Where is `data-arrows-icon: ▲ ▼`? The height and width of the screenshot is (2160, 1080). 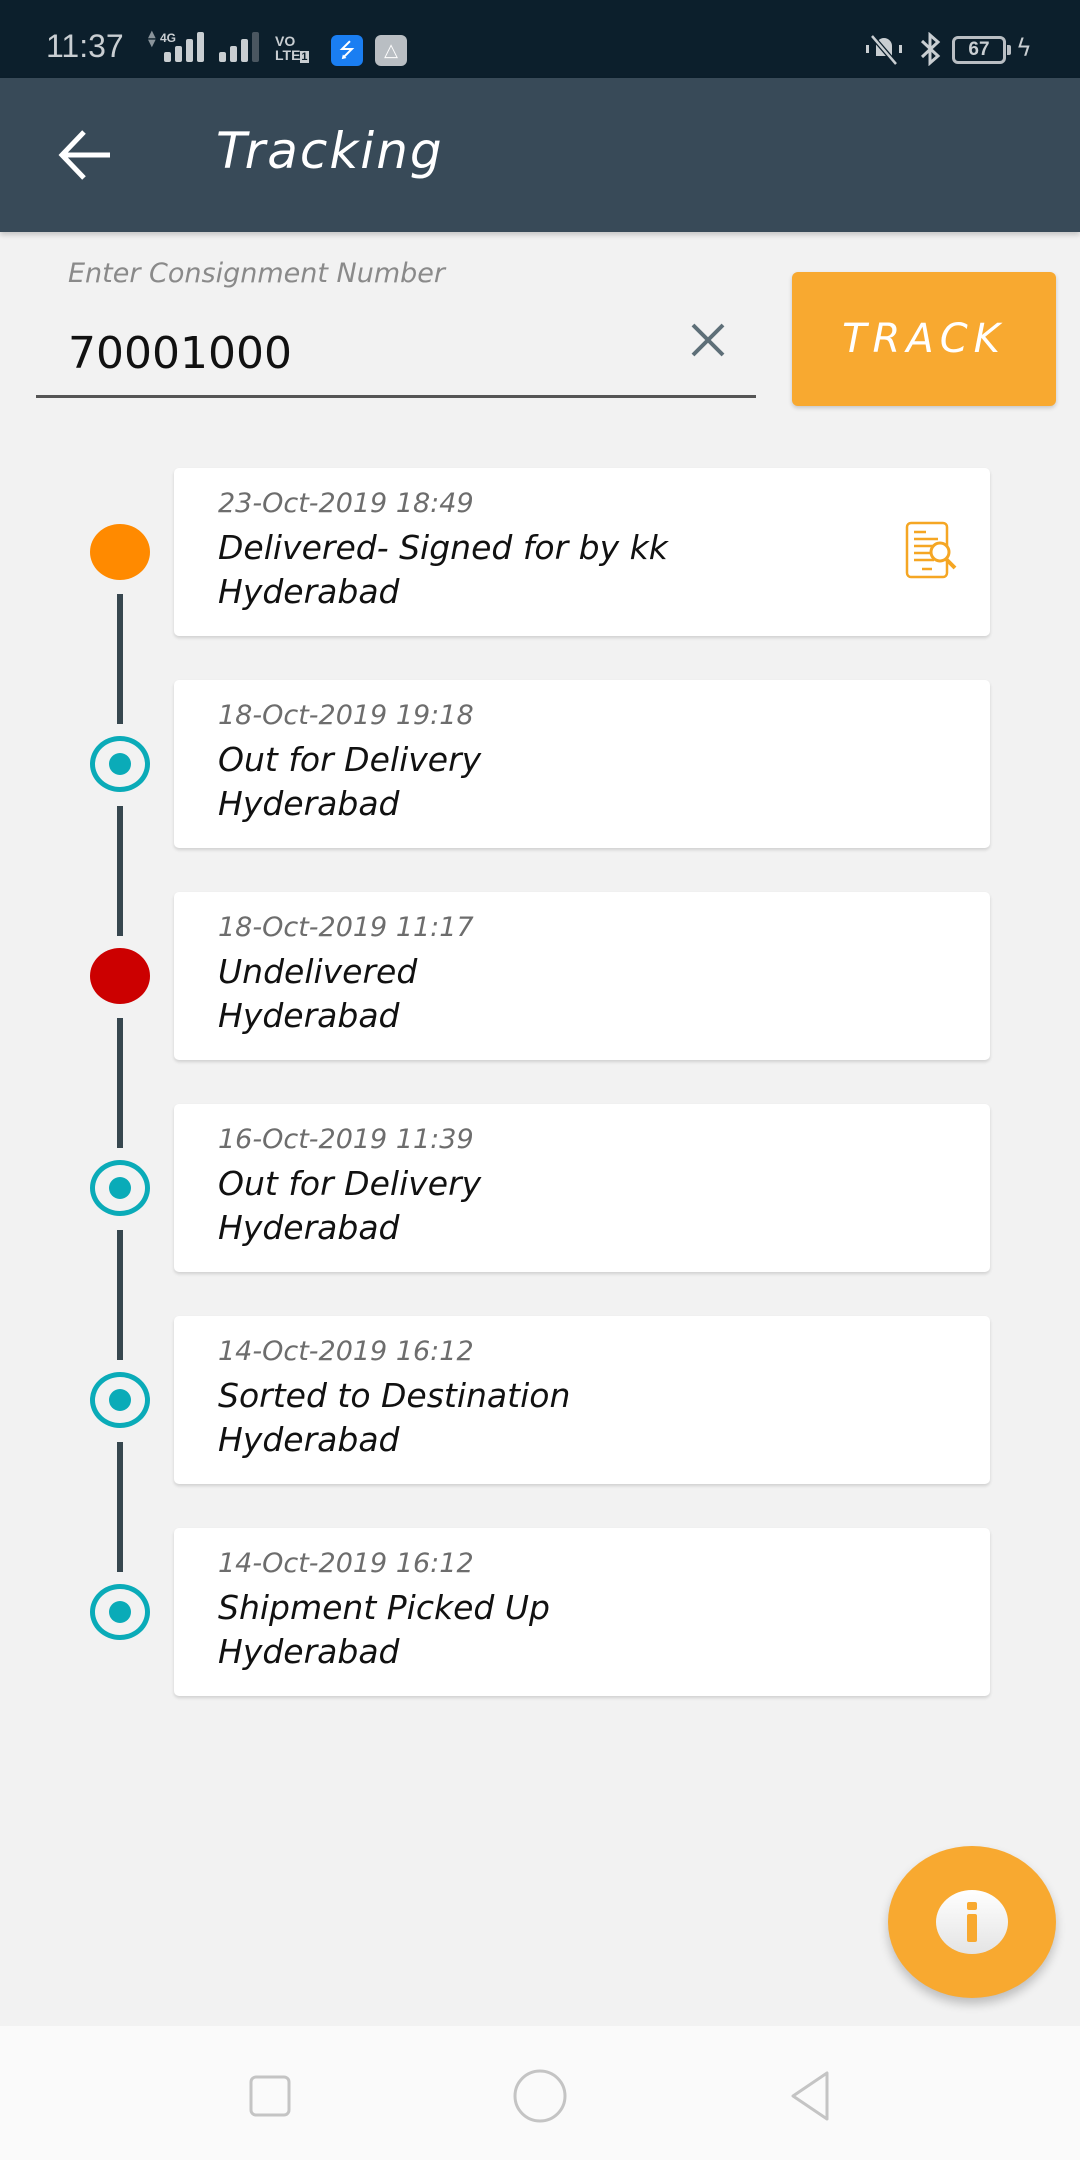 data-arrows-icon: ▲ ▼ is located at coordinates (152, 39).